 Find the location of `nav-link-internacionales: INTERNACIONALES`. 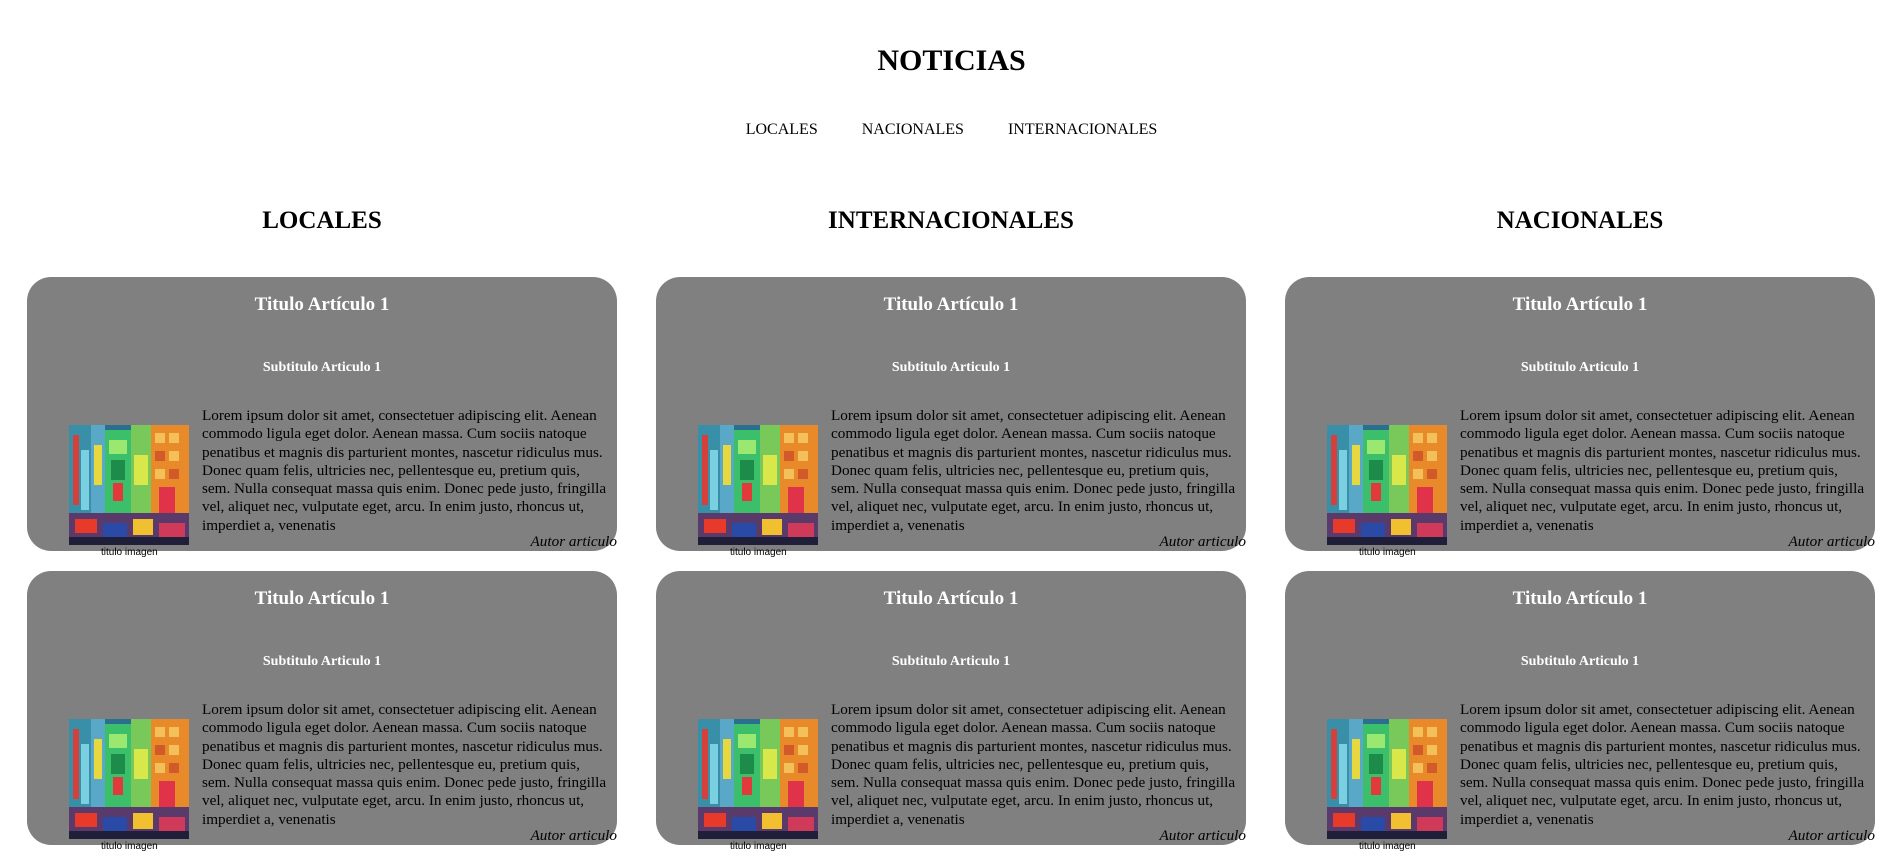

nav-link-internacionales: INTERNACIONALES is located at coordinates (1082, 130).